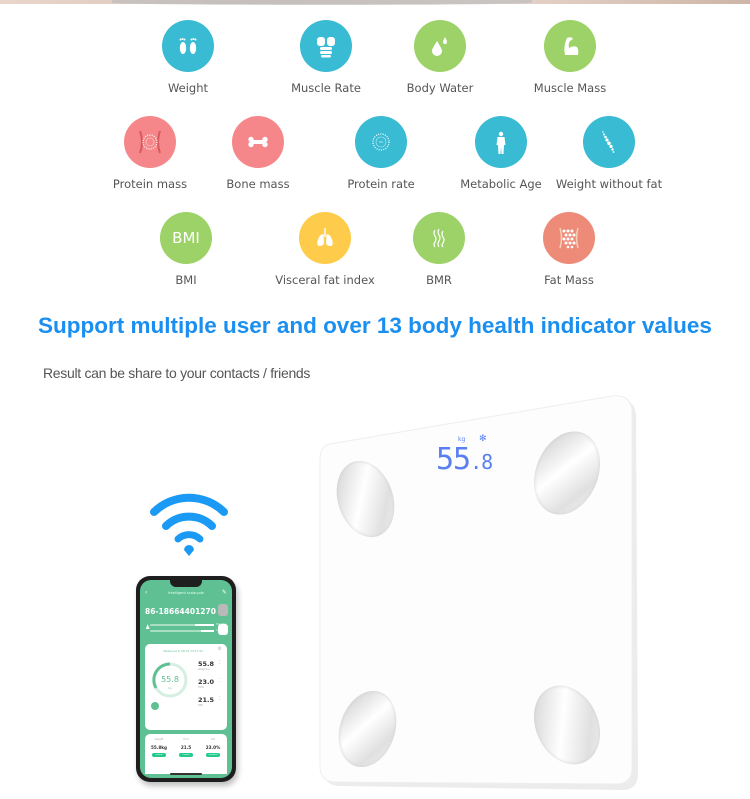 Image resolution: width=750 pixels, height=799 pixels. Describe the element at coordinates (381, 184) in the screenshot. I see `feature-label: Protein rate` at that location.